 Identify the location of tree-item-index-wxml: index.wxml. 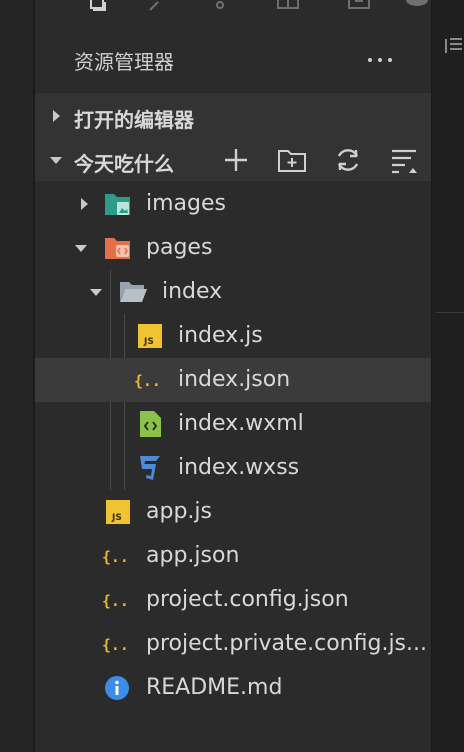
(233, 424).